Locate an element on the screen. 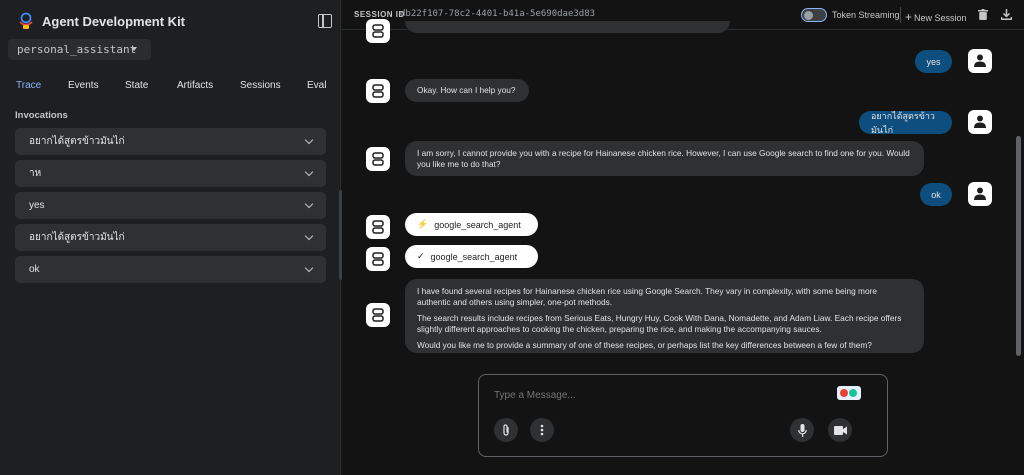 This screenshot has width=1024, height=475. videocam-icon is located at coordinates (840, 430).